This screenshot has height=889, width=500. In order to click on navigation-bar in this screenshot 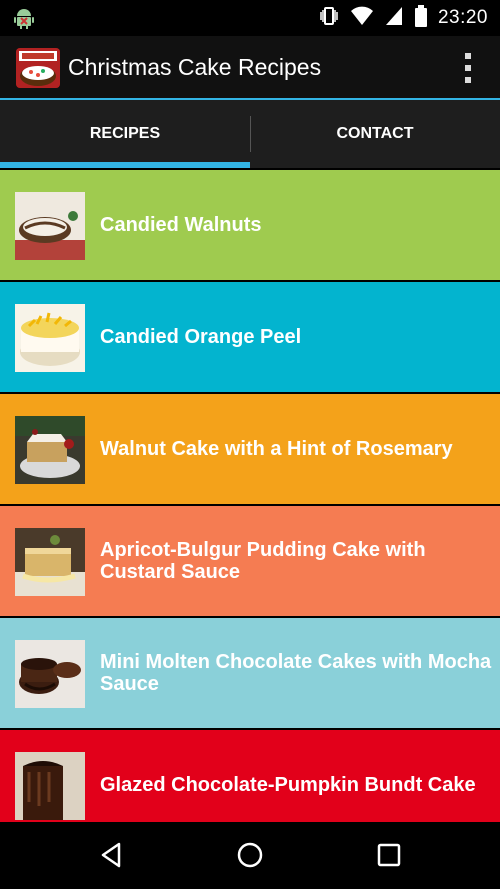, I will do `click(250, 855)`.